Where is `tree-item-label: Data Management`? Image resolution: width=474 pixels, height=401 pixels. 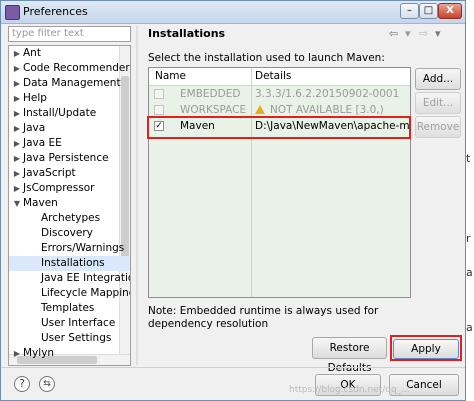
tree-item-label: Data Management is located at coordinates (72, 83).